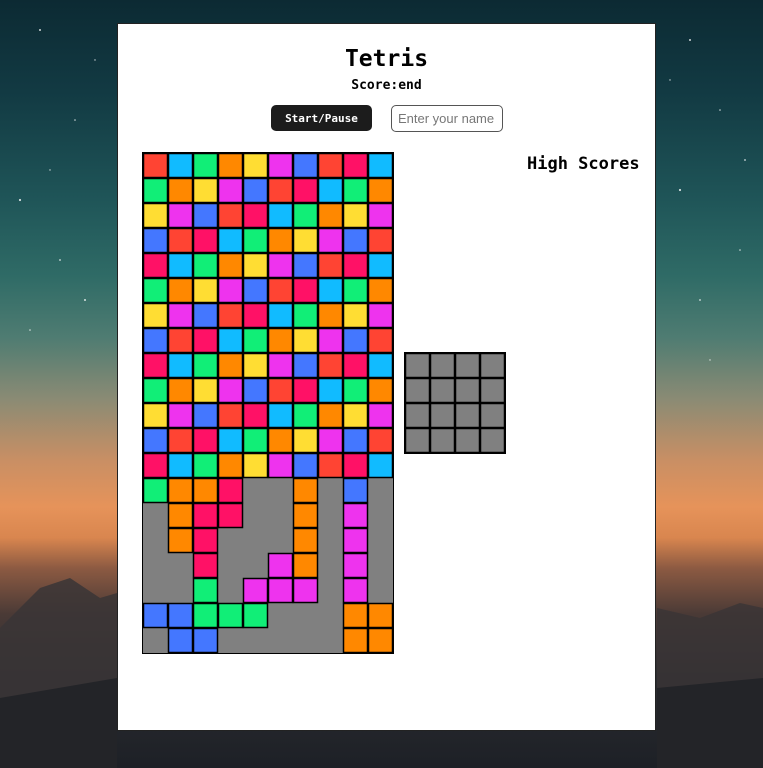 The image size is (763, 768). I want to click on start-pause-button: Start/Pause, so click(321, 118).